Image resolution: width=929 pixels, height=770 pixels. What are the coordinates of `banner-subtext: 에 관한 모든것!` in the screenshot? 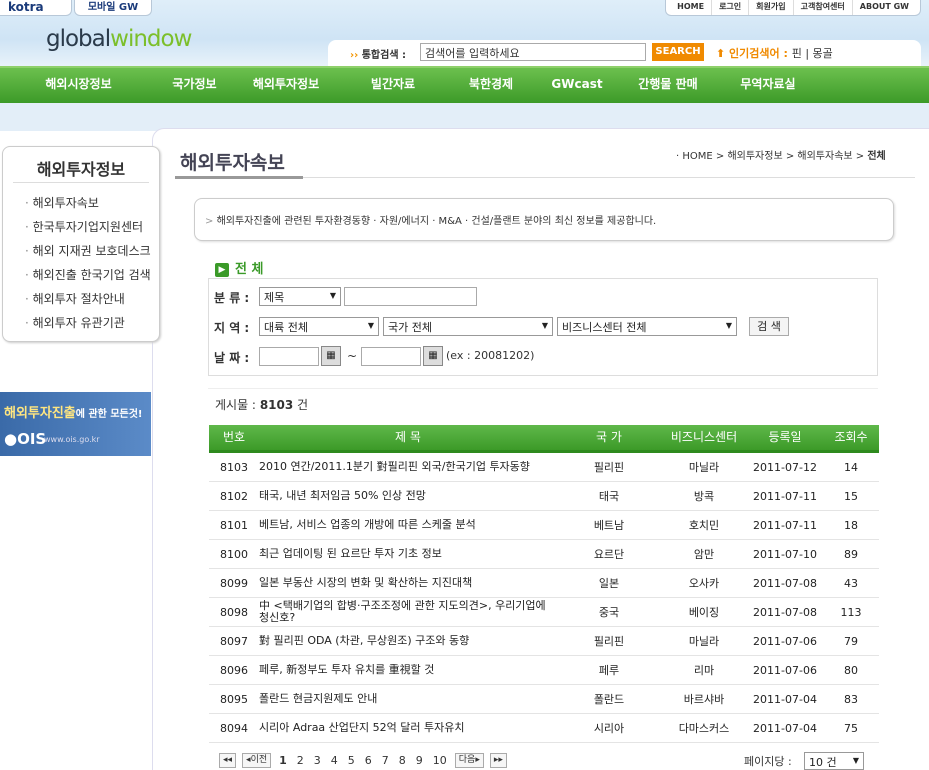 It's located at (109, 414).